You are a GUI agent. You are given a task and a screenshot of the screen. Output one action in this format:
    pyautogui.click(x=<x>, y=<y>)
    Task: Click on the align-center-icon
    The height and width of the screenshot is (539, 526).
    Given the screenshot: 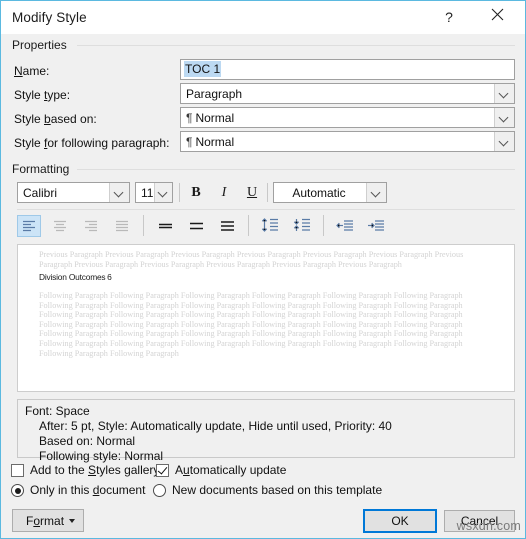 What is the action you would take?
    pyautogui.click(x=60, y=226)
    